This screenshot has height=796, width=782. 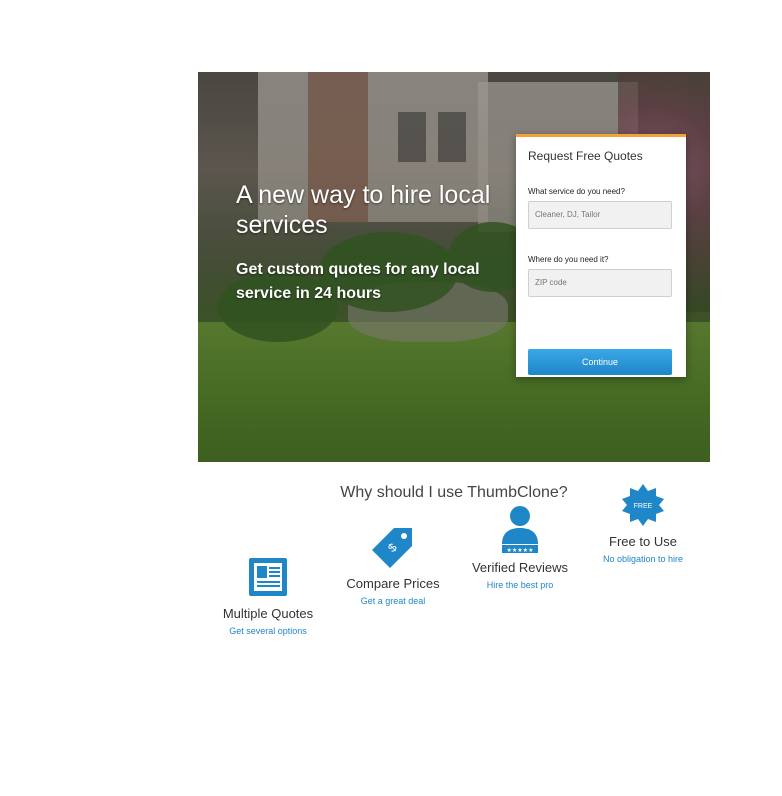 What do you see at coordinates (600, 215) in the screenshot?
I see `service-input` at bounding box center [600, 215].